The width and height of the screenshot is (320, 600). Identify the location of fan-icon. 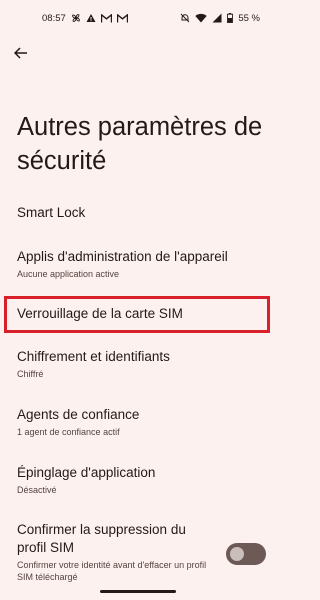
(76, 18).